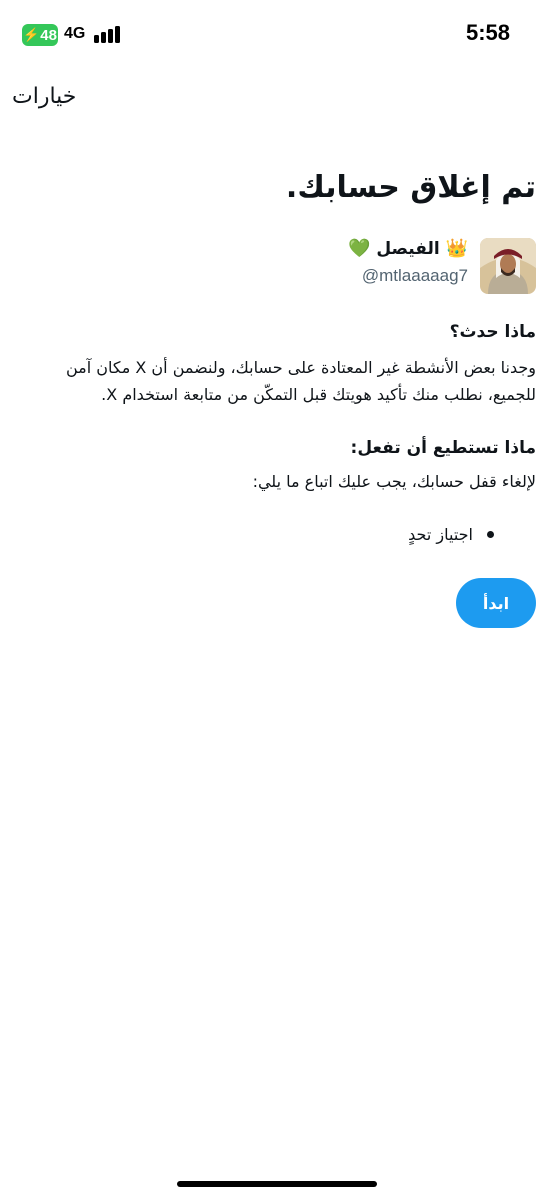  What do you see at coordinates (492, 332) in the screenshot?
I see `what-happened-heading: ماذا حدث؟` at bounding box center [492, 332].